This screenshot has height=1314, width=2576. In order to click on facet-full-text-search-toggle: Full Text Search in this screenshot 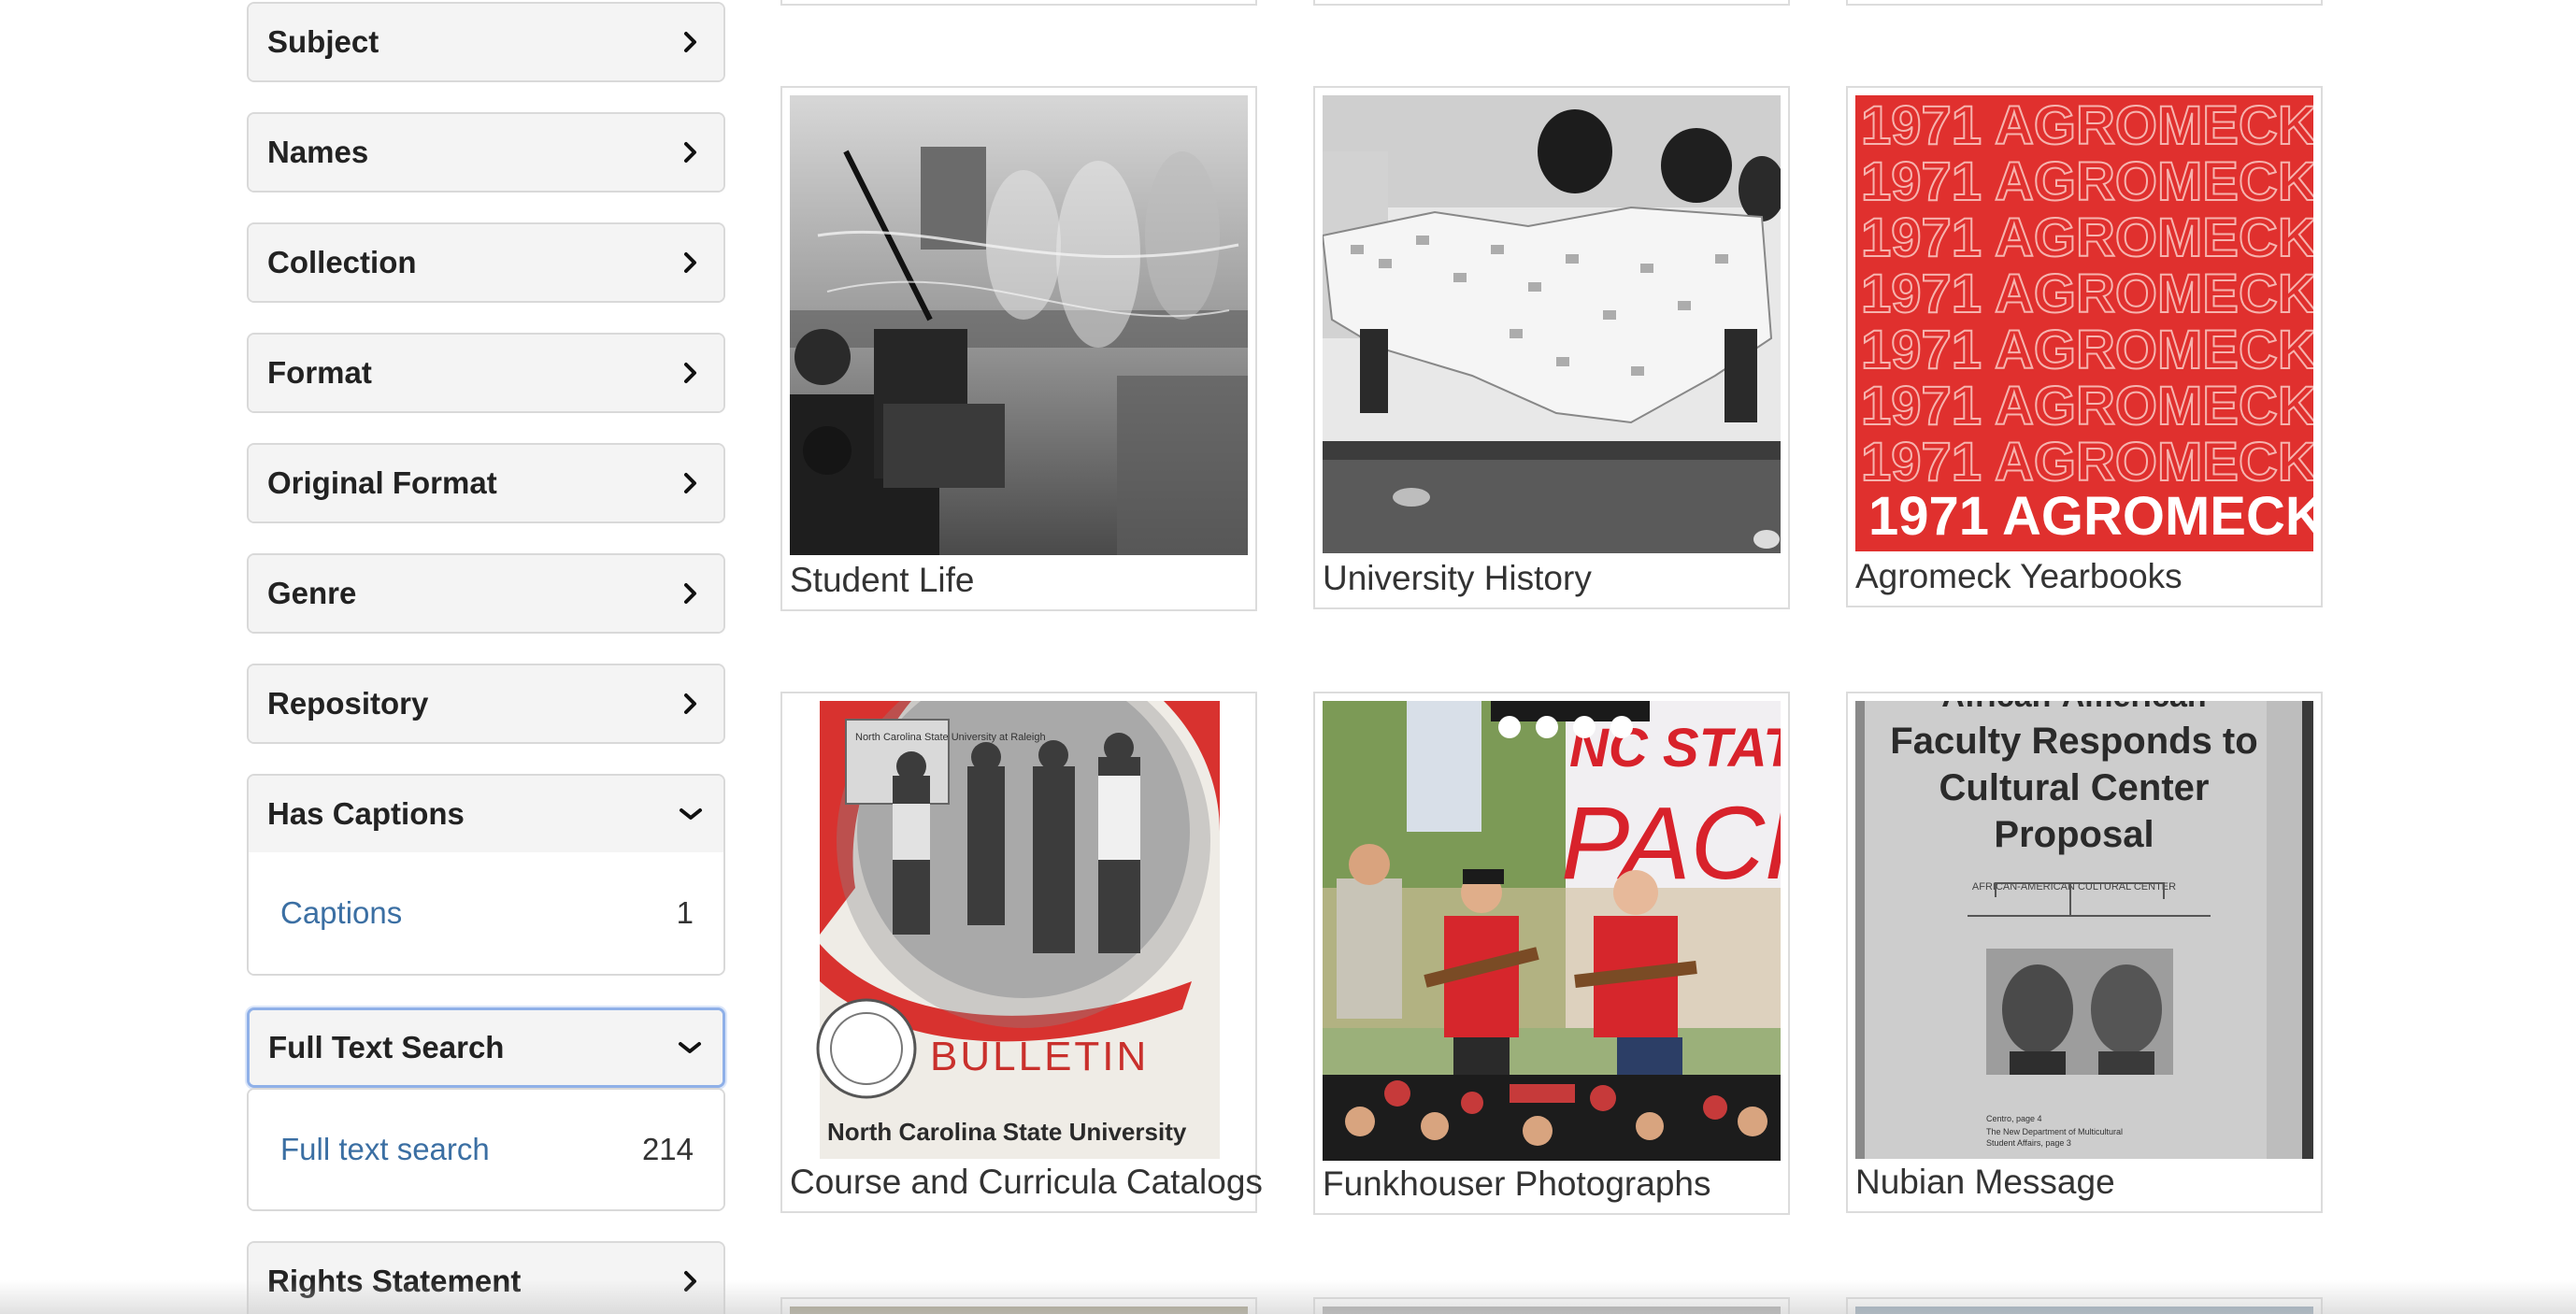, I will do `click(486, 1047)`.